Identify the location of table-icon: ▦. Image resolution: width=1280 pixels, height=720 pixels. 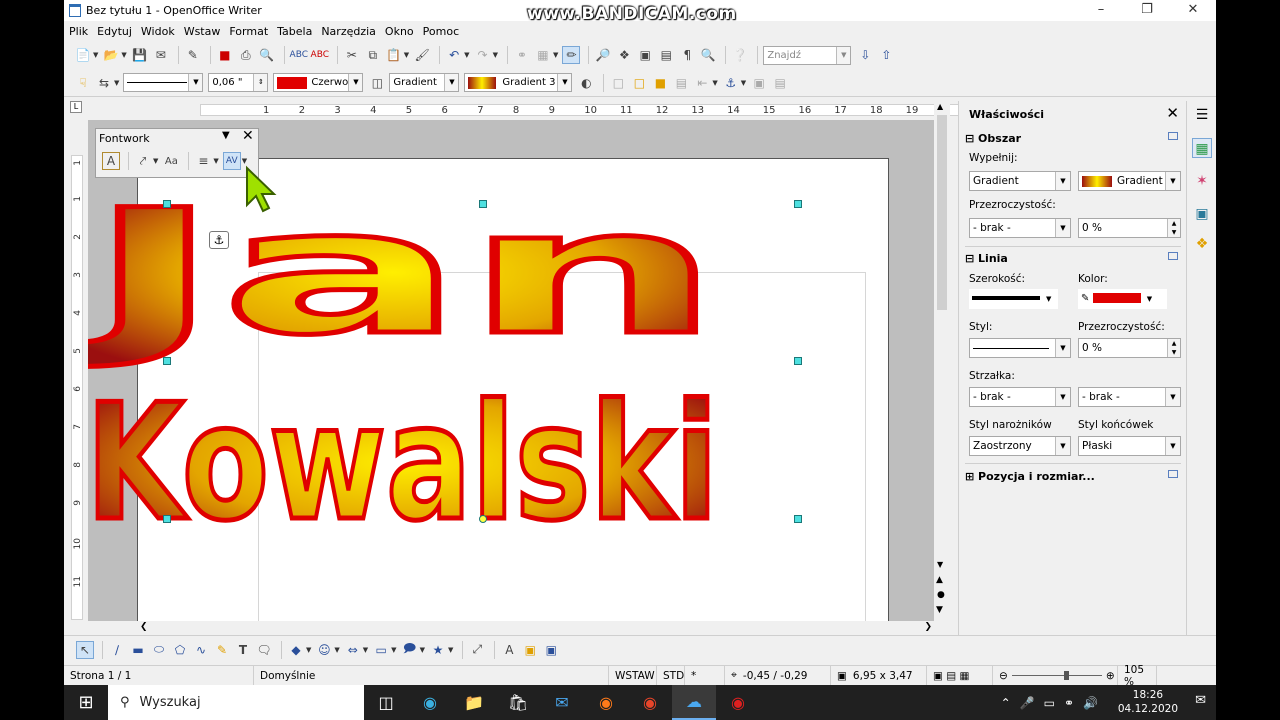
(543, 55).